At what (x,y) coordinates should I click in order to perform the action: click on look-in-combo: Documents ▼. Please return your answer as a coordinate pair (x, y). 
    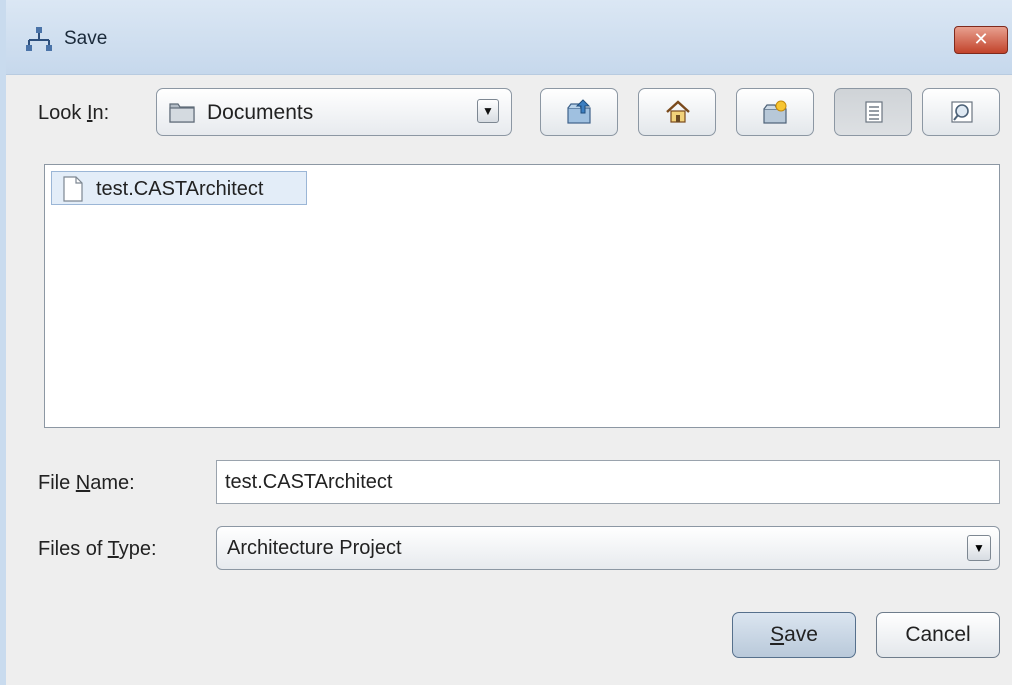
    Looking at the image, I should click on (334, 112).